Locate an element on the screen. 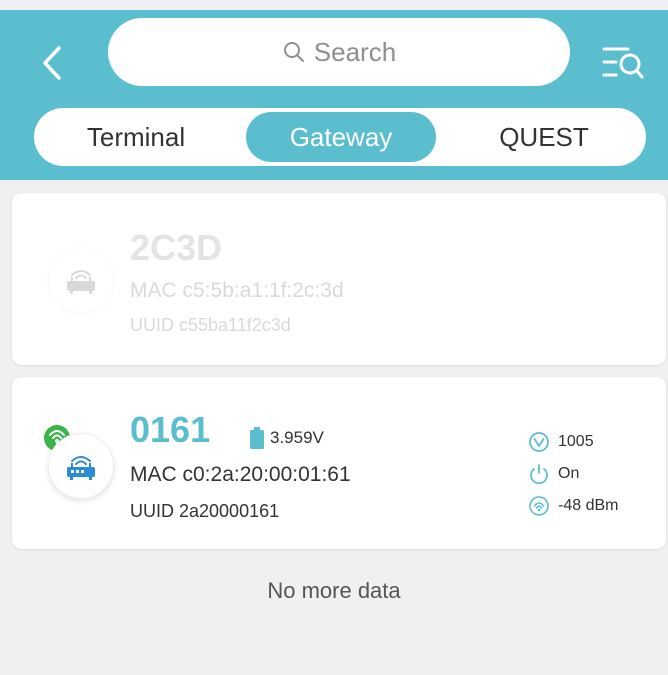 This screenshot has height=675, width=668. device-name: 2C3D is located at coordinates (176, 247).